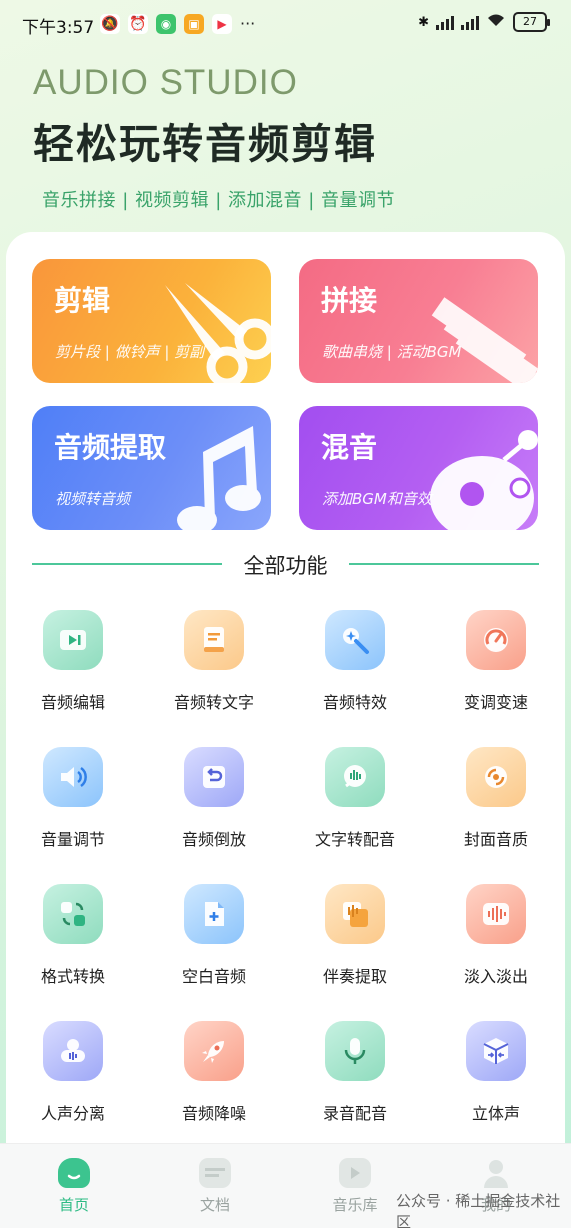 This screenshot has width=571, height=1228. I want to click on feature-label: 变调变速, so click(495, 702).